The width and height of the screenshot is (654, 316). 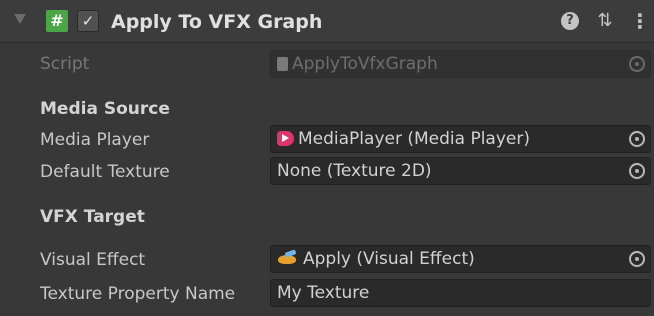 What do you see at coordinates (414, 139) in the screenshot?
I see `media-player-value: MediaPlayer (Media Player)` at bounding box center [414, 139].